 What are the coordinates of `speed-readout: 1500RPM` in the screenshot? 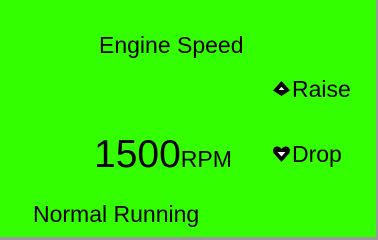 It's located at (163, 155).